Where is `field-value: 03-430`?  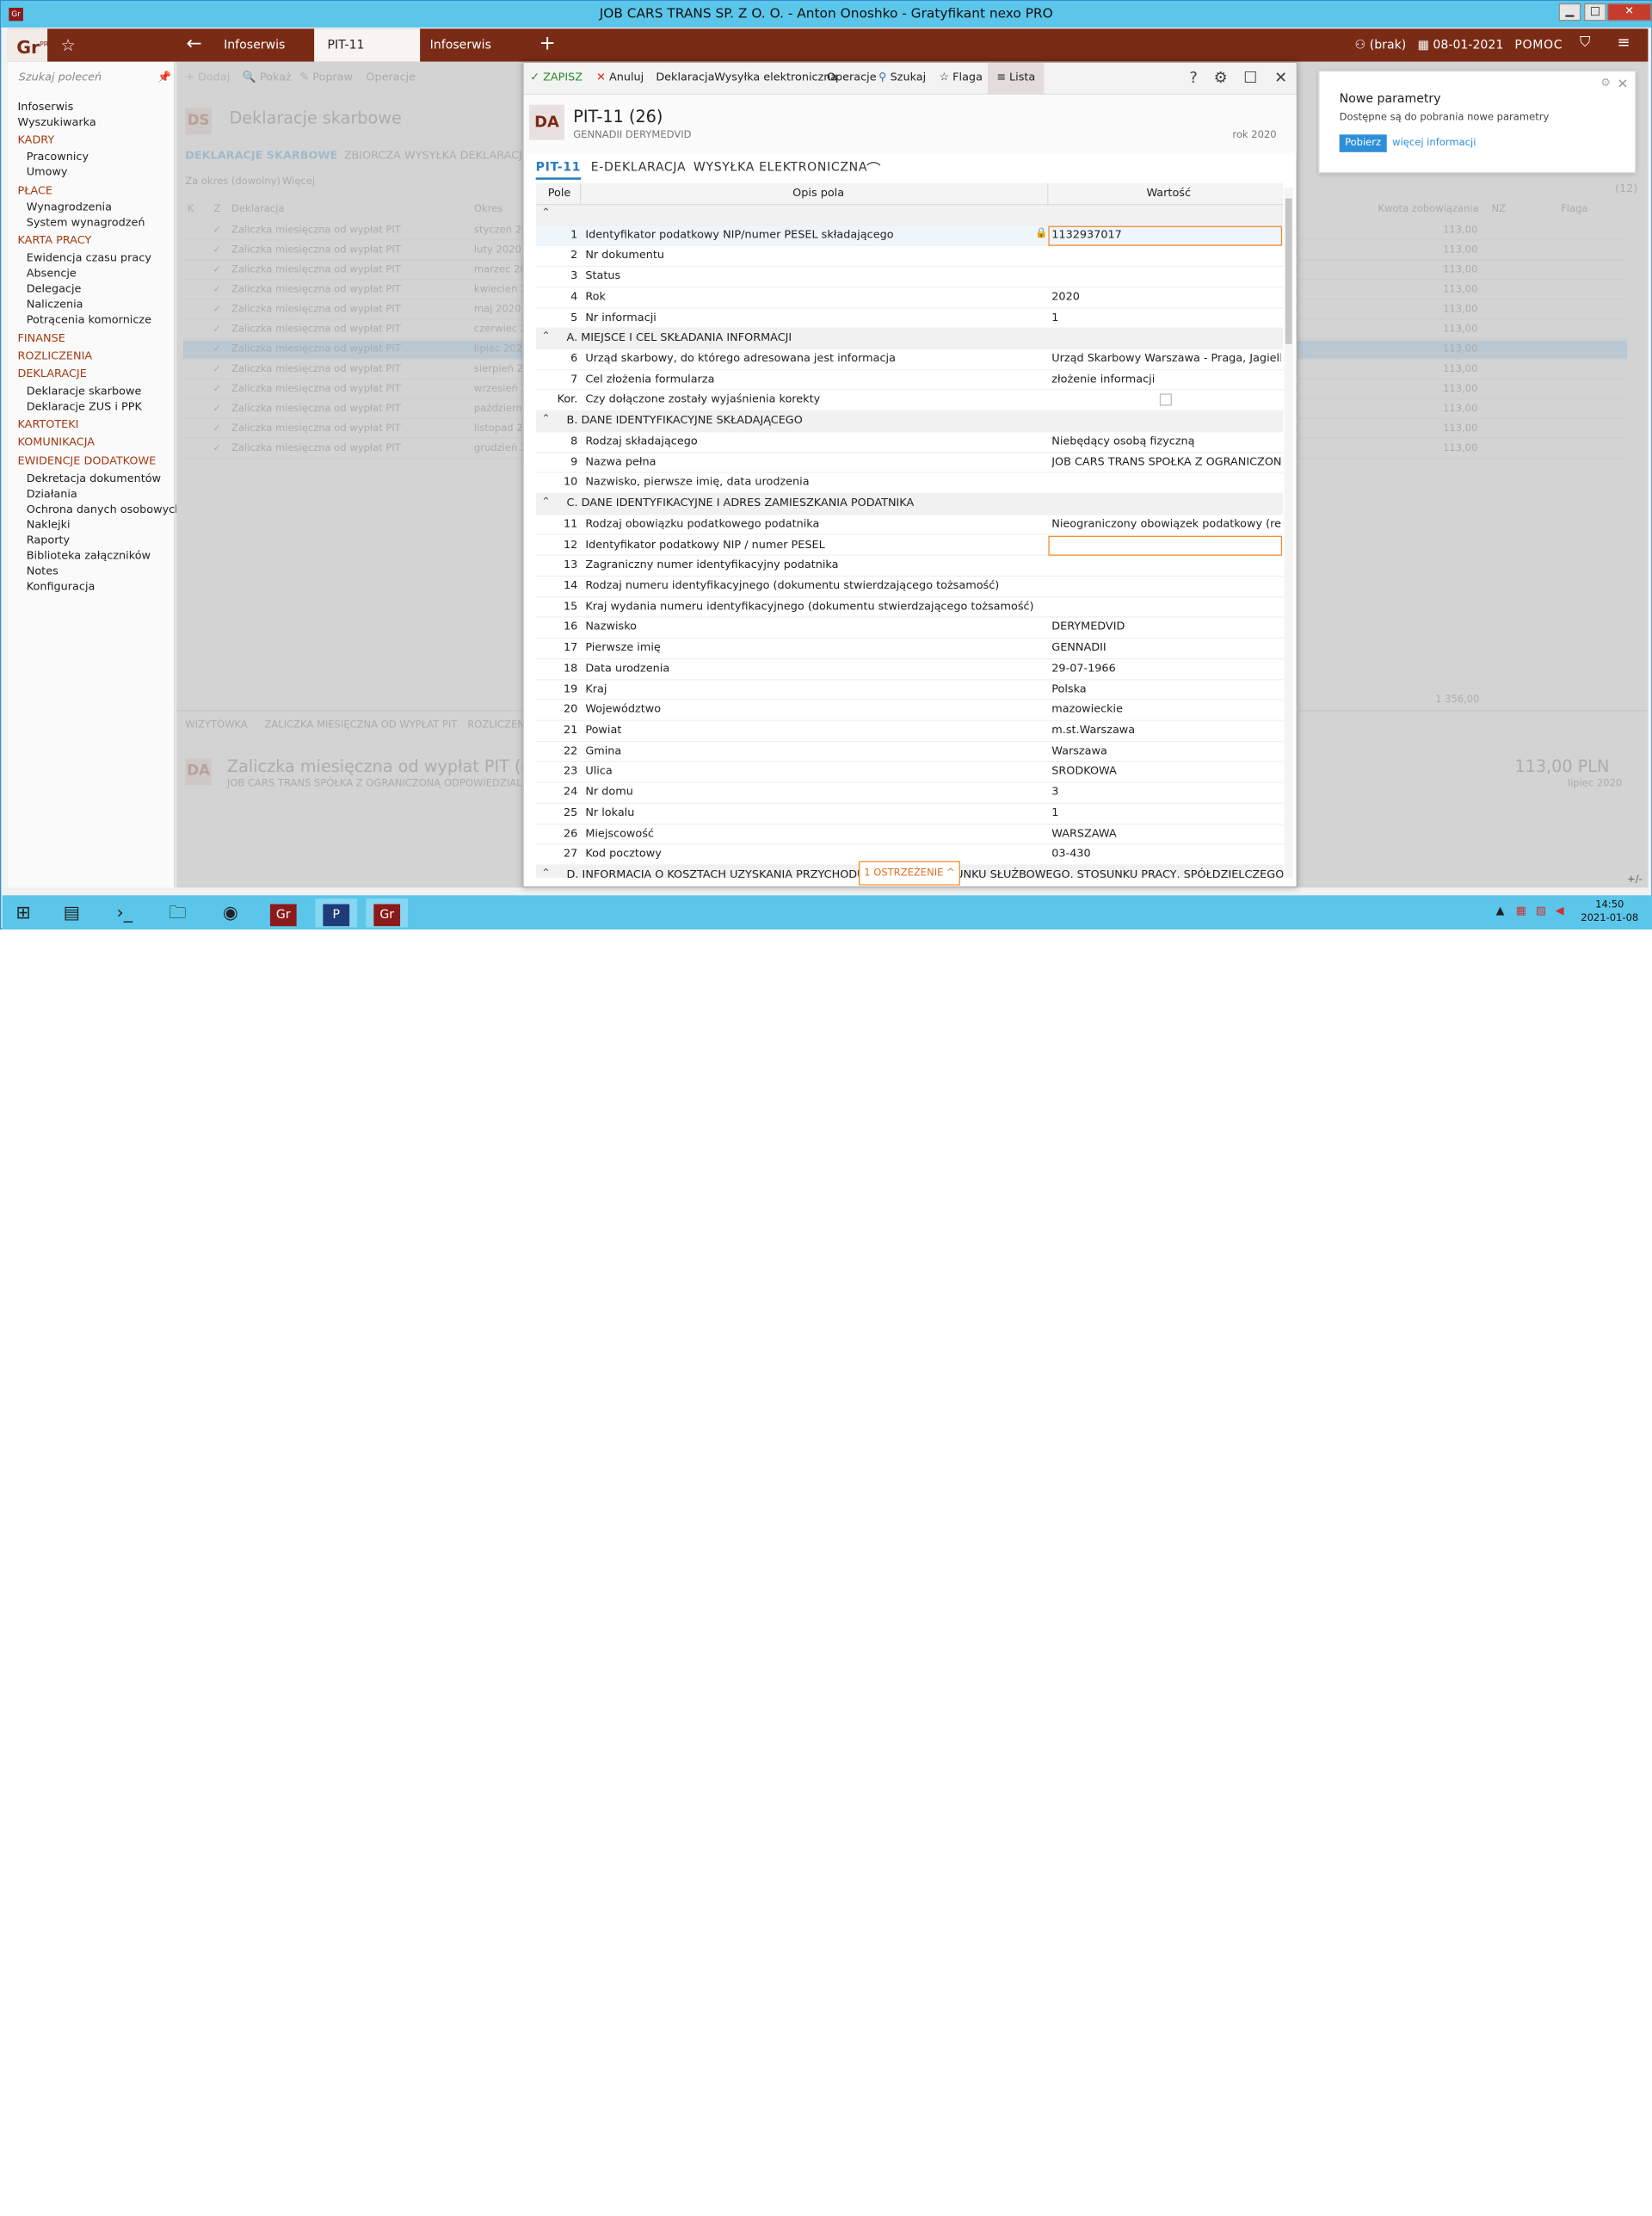 field-value: 03-430 is located at coordinates (1070, 855).